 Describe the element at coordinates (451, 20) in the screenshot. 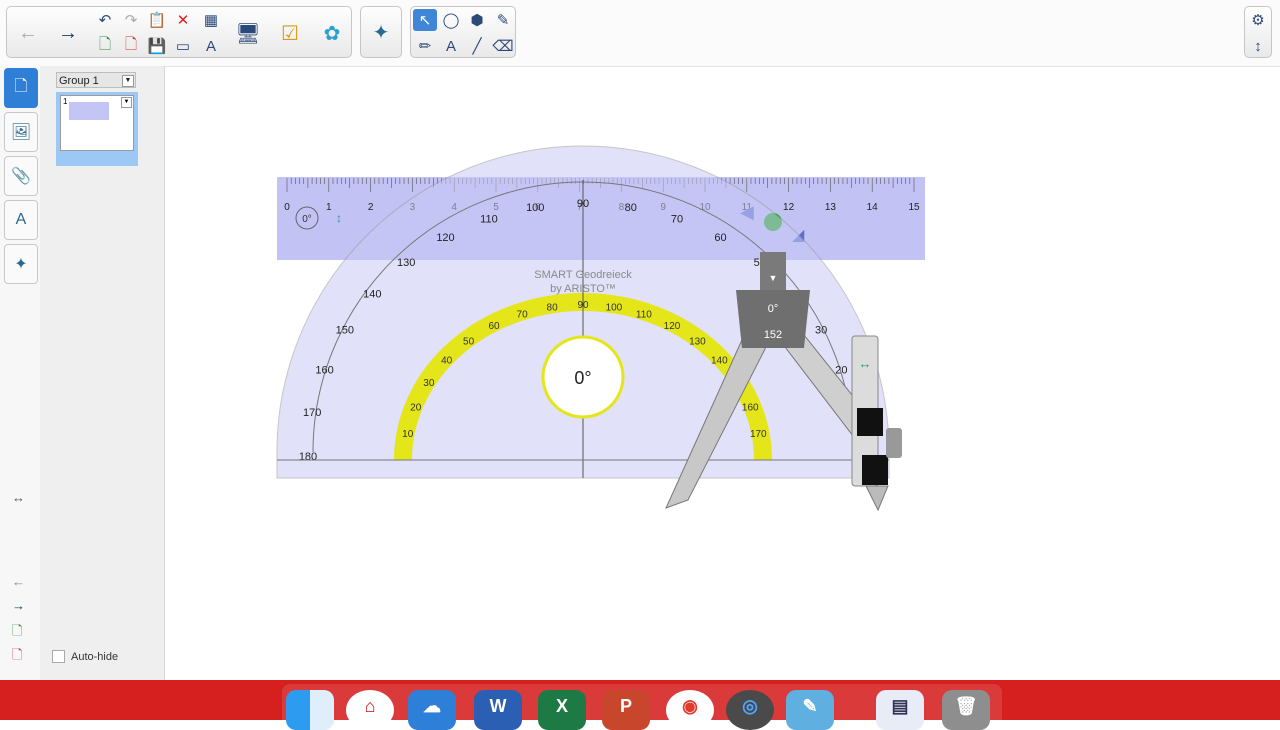

I see `shapes-tool-button: ◯` at that location.